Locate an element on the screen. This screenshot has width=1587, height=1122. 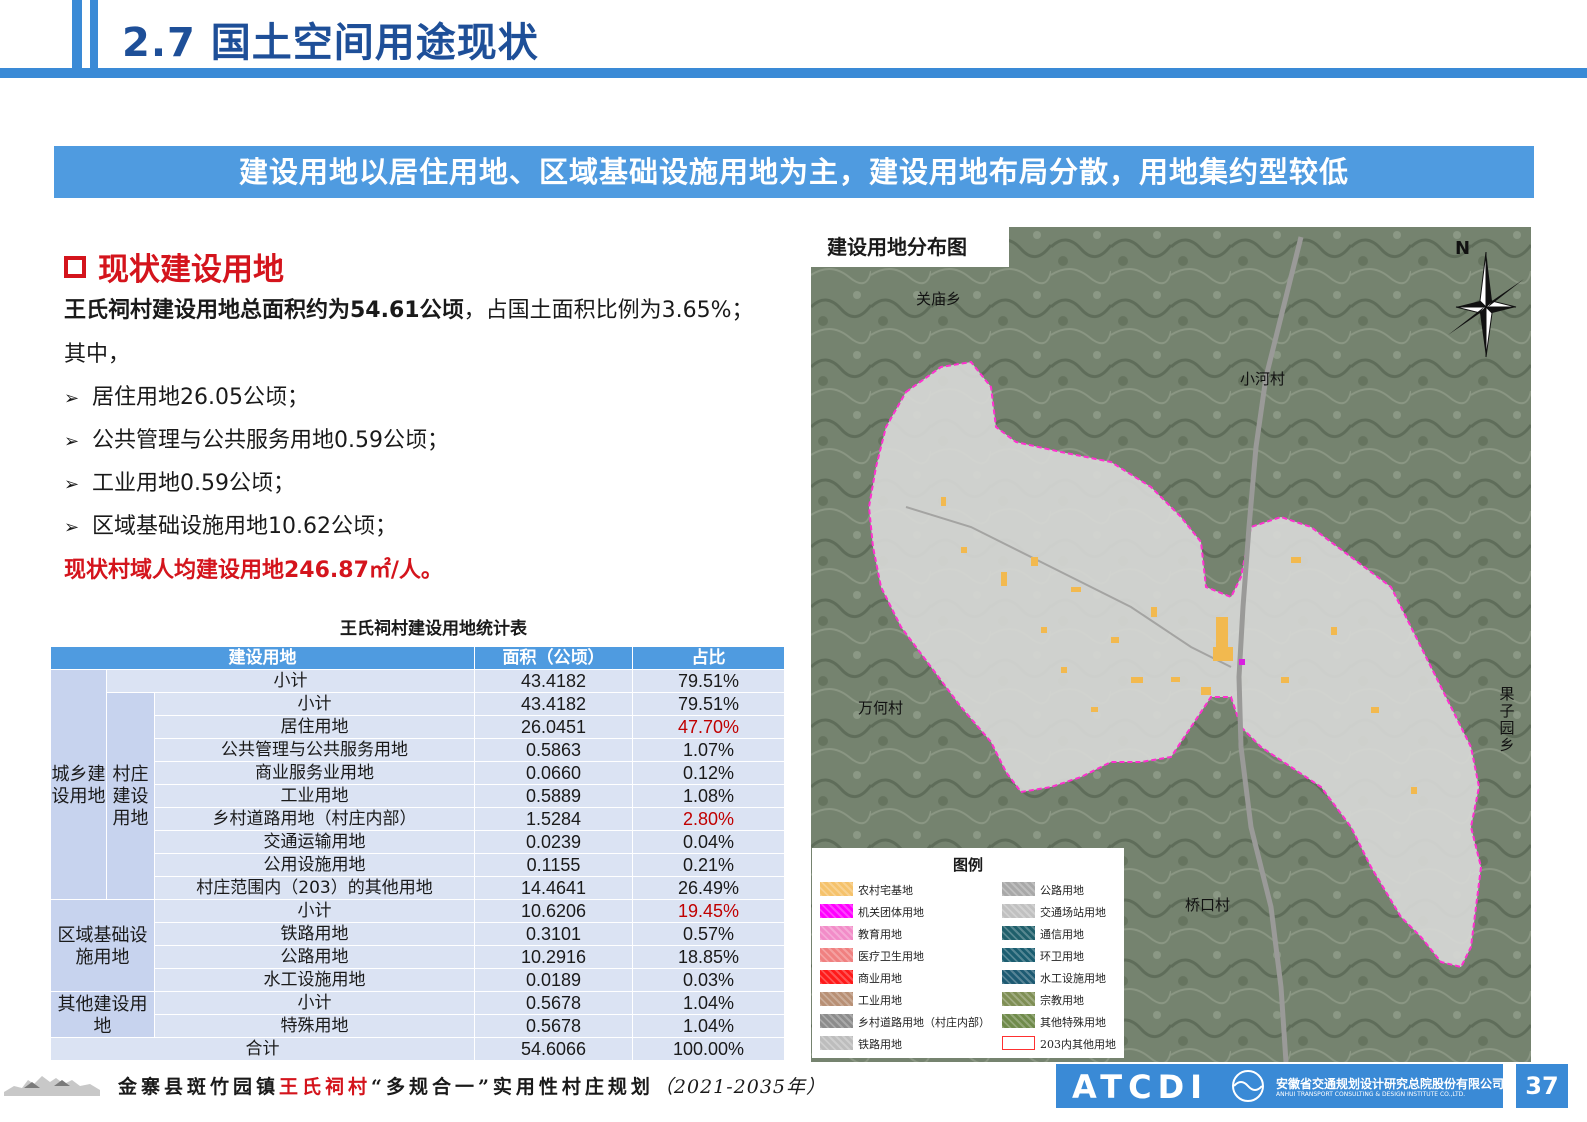
table-row: 村庄建设用地 小计 43.4182 79.51% is located at coordinates (418, 796).